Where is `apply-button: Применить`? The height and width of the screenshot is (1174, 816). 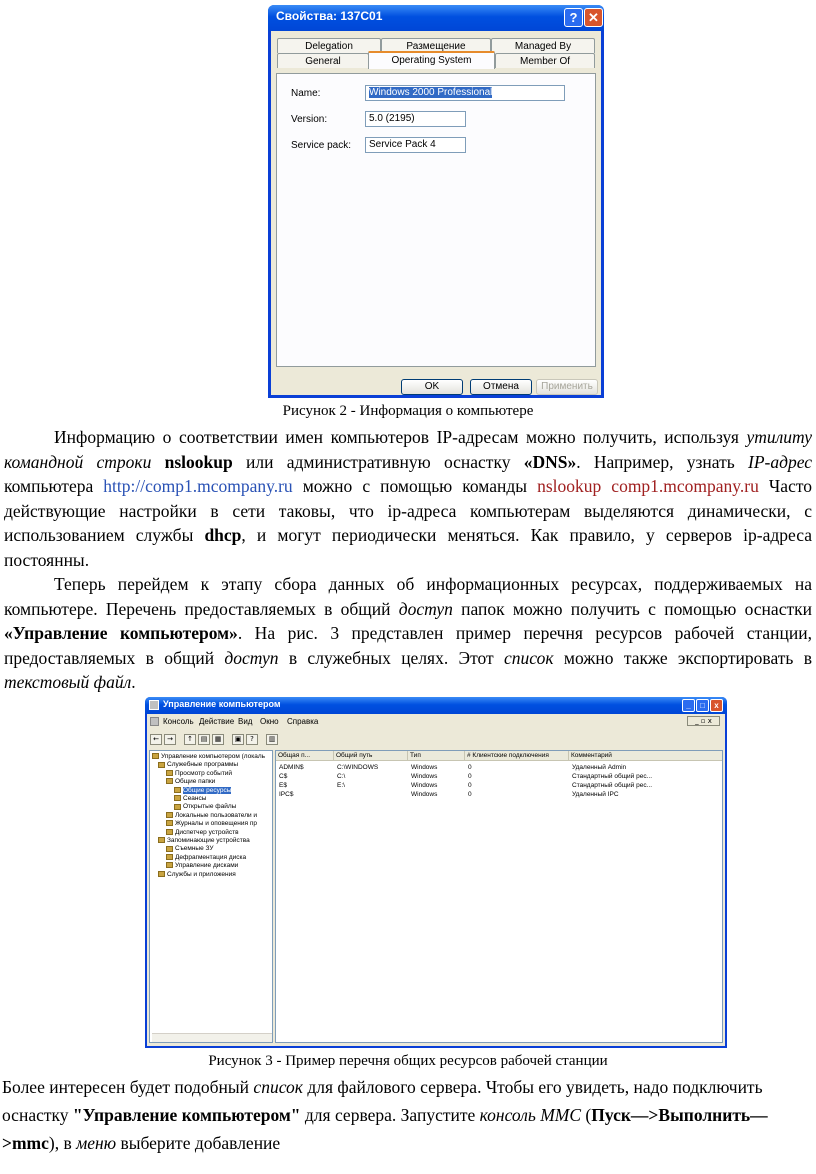 apply-button: Применить is located at coordinates (567, 387).